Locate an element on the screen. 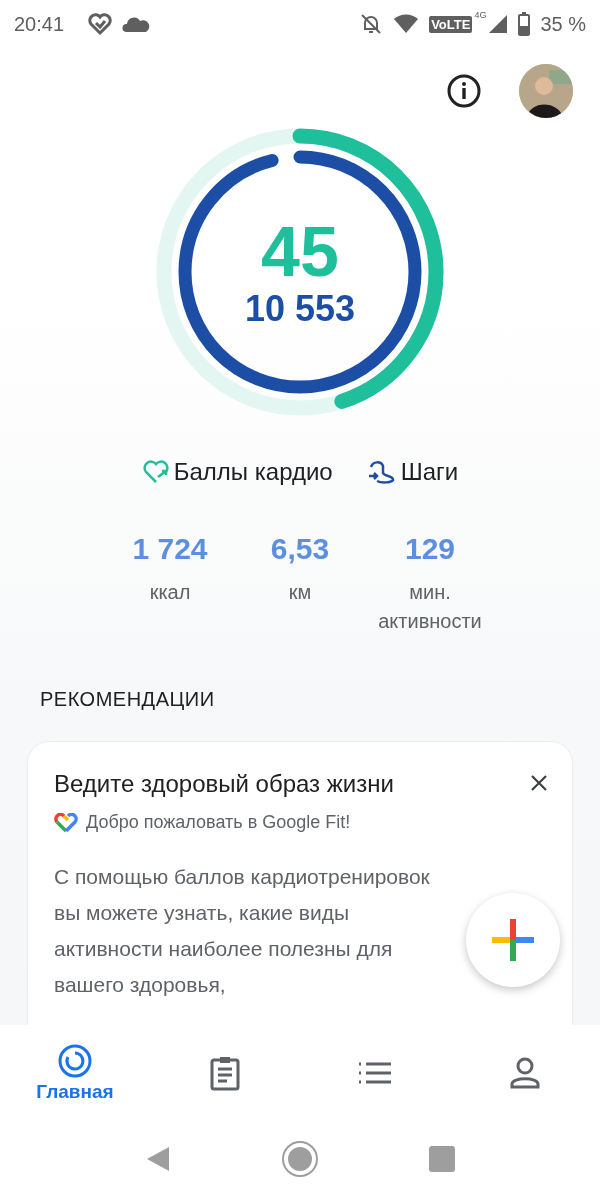  steps-icon is located at coordinates (381, 472).